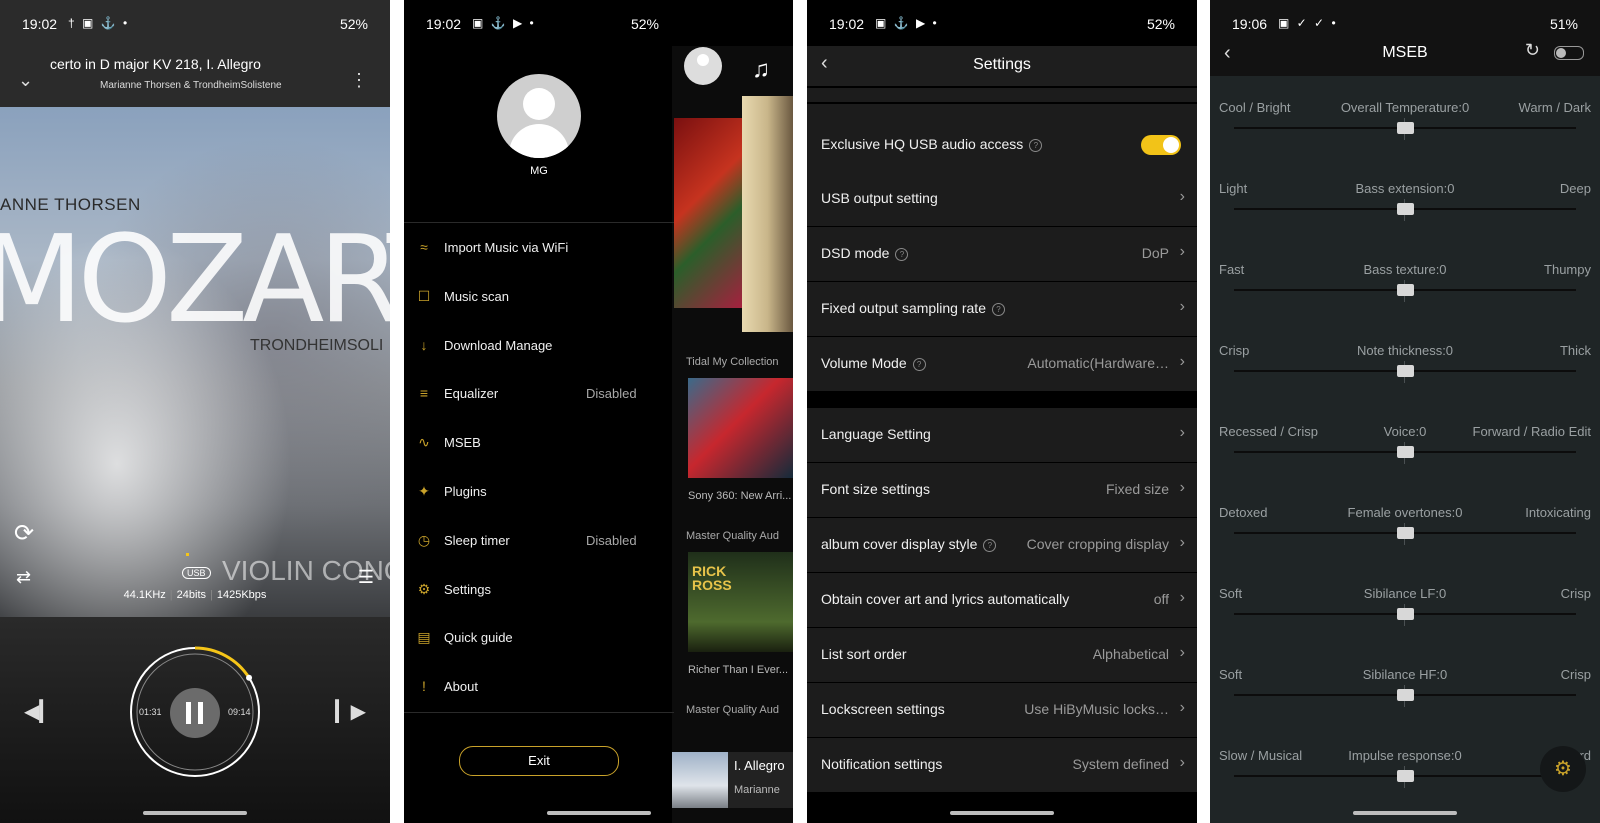  I want to click on usb-indicator-dot, so click(187, 554).